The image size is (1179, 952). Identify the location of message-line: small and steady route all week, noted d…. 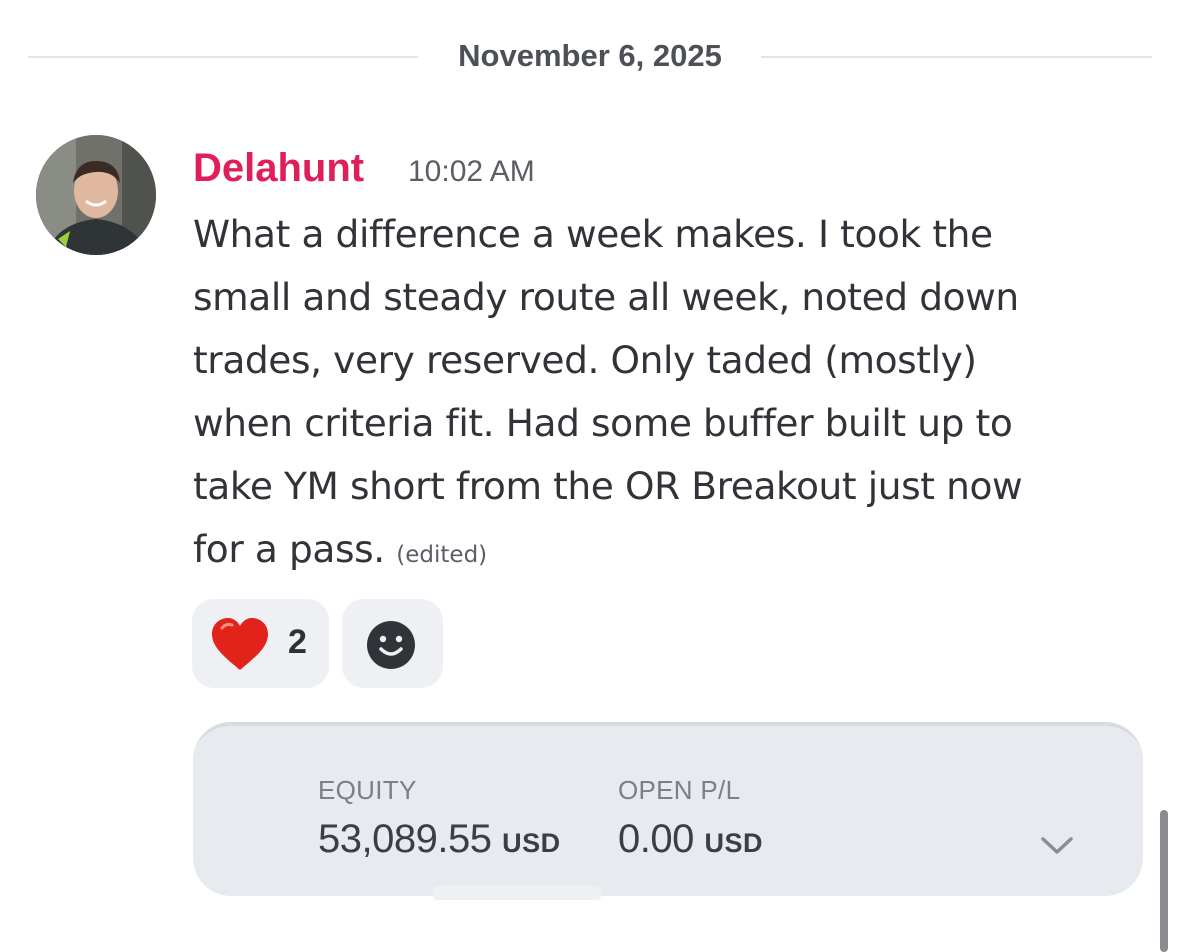
(606, 297).